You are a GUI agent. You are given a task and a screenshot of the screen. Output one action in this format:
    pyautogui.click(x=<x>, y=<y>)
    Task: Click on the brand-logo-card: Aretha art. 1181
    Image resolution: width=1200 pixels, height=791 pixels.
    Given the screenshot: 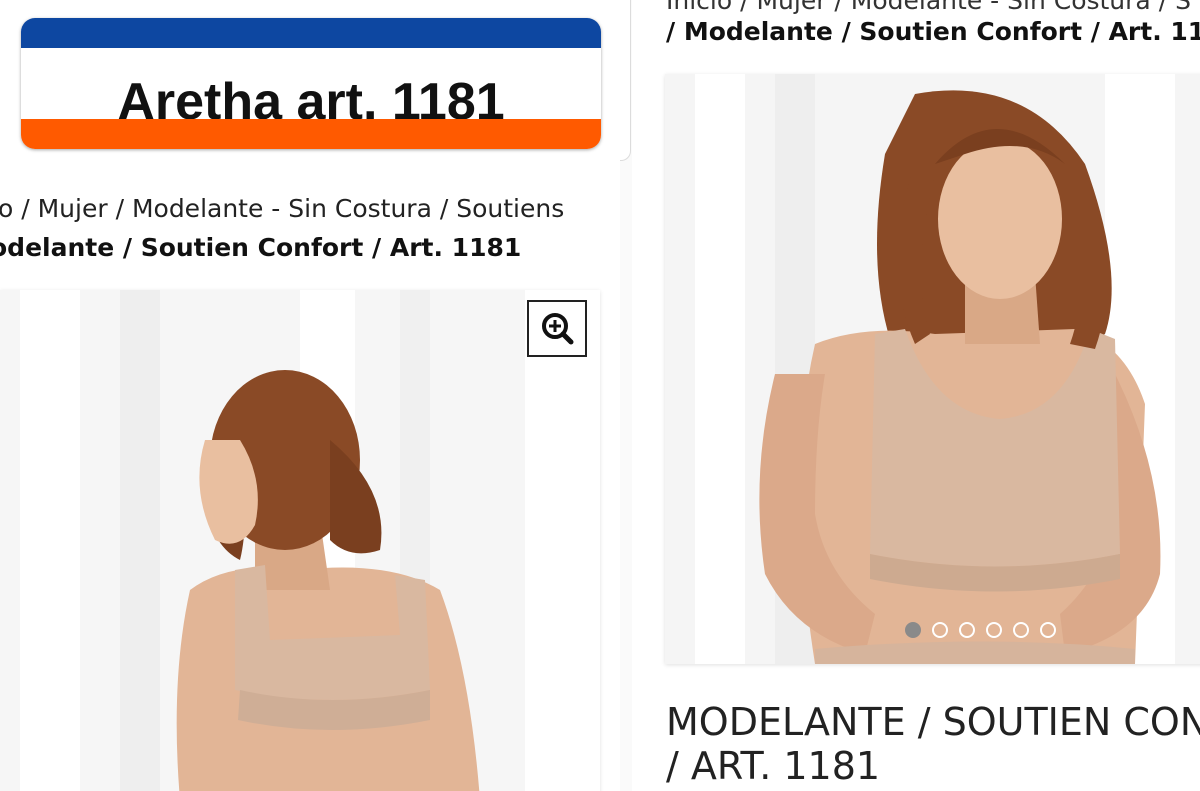 What is the action you would take?
    pyautogui.click(x=311, y=83)
    